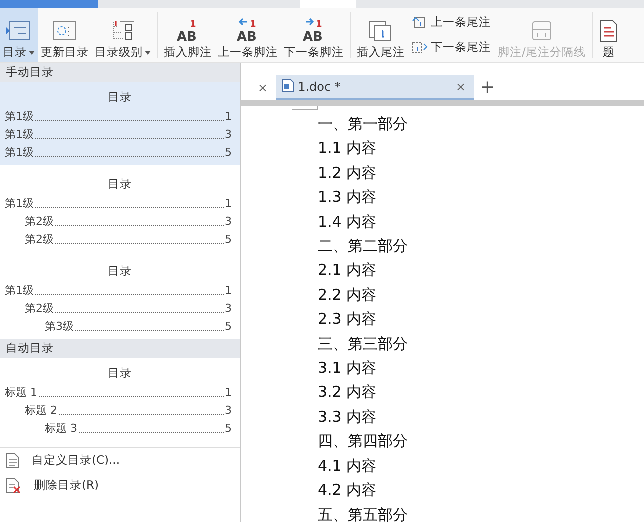 This screenshot has height=522, width=644. I want to click on document-tab: 1.doc * ×, so click(375, 87).